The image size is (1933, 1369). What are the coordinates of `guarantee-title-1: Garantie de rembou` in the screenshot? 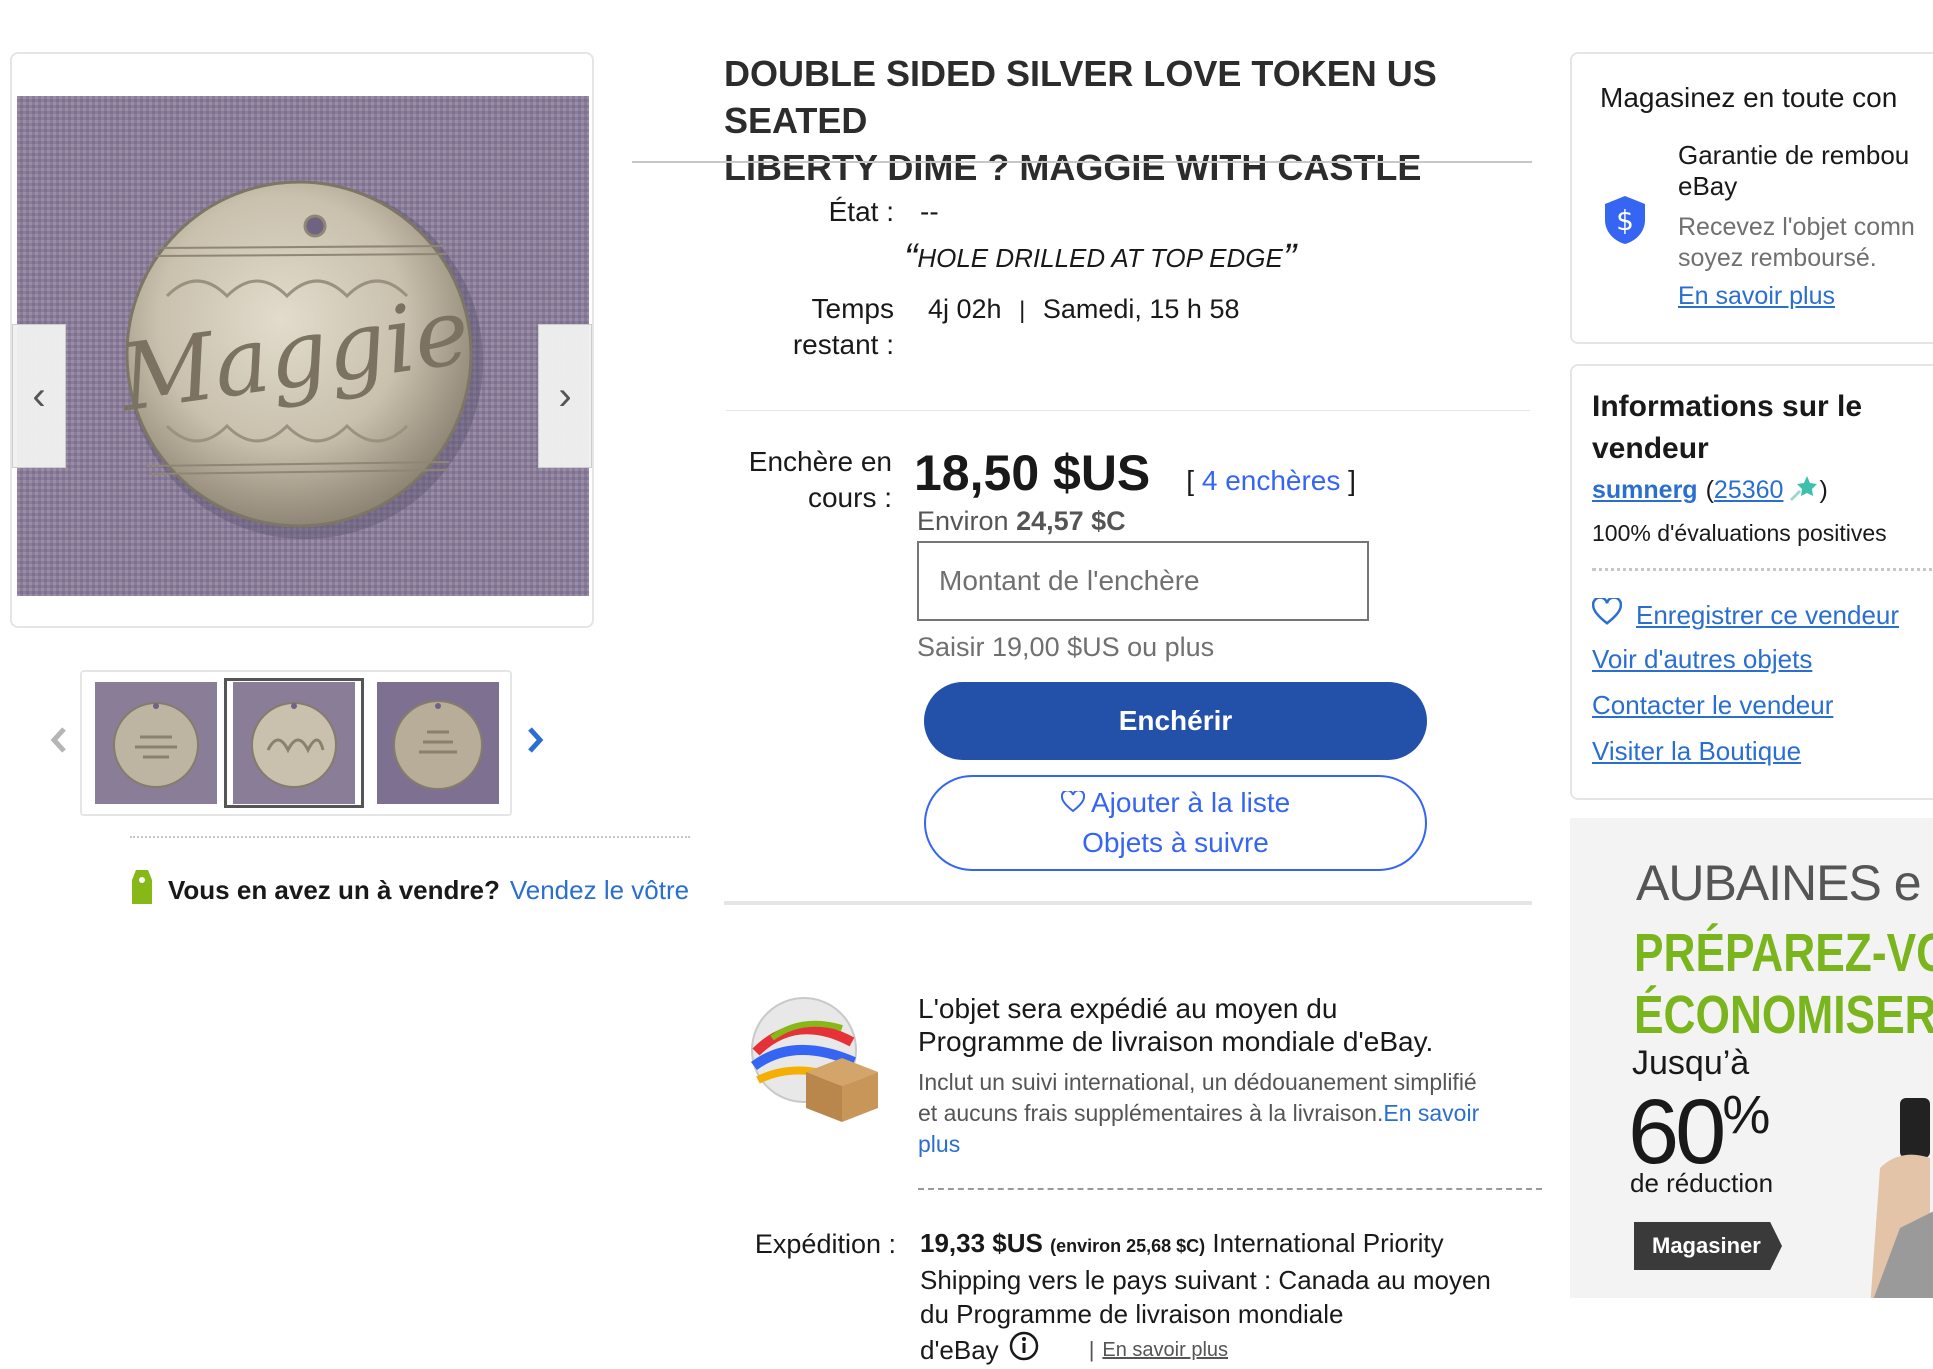 It's located at (1794, 155).